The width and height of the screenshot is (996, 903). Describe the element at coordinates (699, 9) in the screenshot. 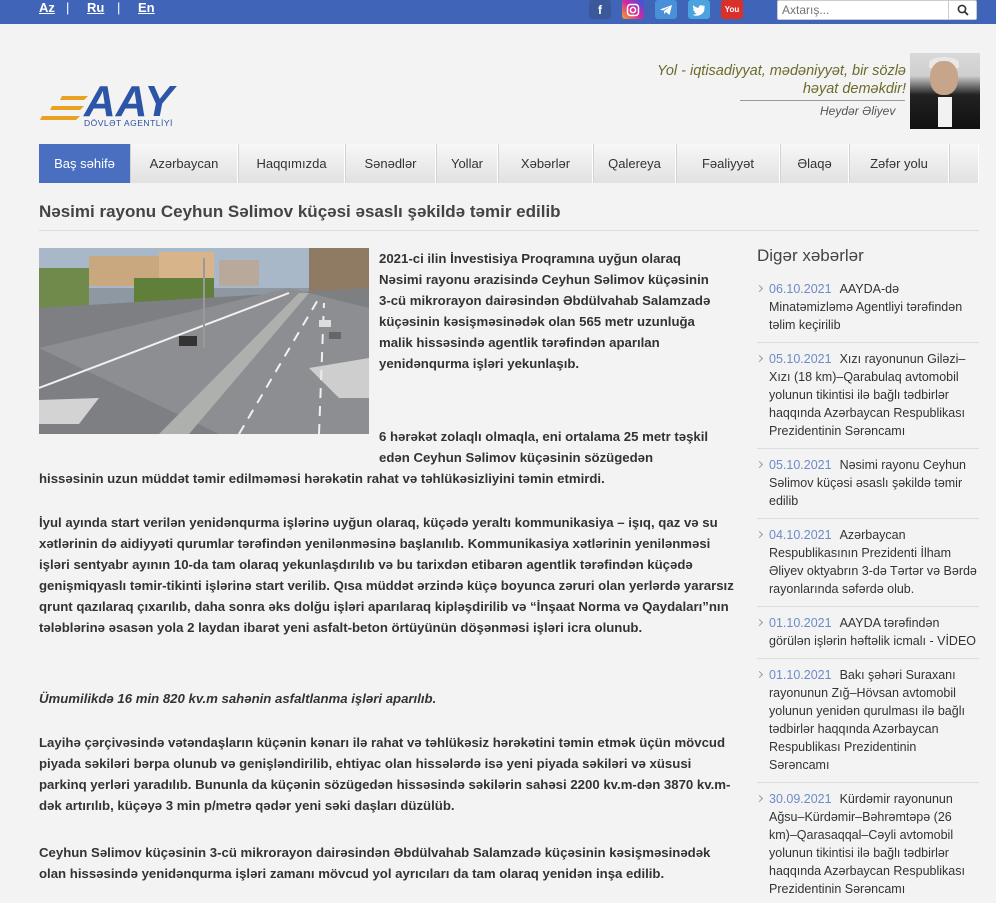

I see `twitter-icon` at that location.